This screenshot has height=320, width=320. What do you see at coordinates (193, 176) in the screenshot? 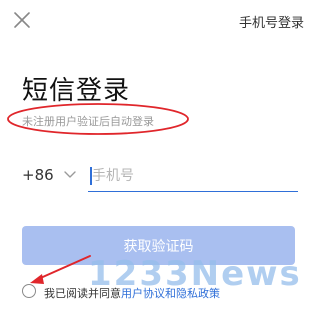
I see `phone-number-input` at bounding box center [193, 176].